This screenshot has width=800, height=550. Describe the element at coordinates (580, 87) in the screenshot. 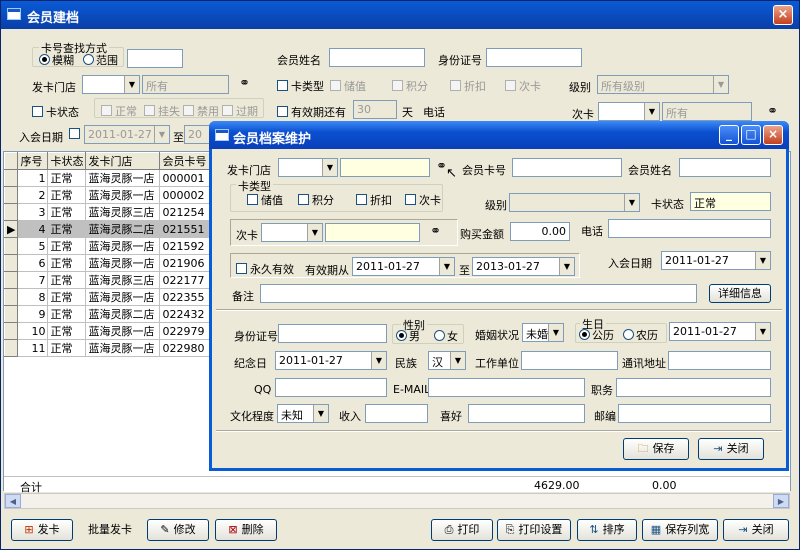

I see `level-label: 级别` at that location.